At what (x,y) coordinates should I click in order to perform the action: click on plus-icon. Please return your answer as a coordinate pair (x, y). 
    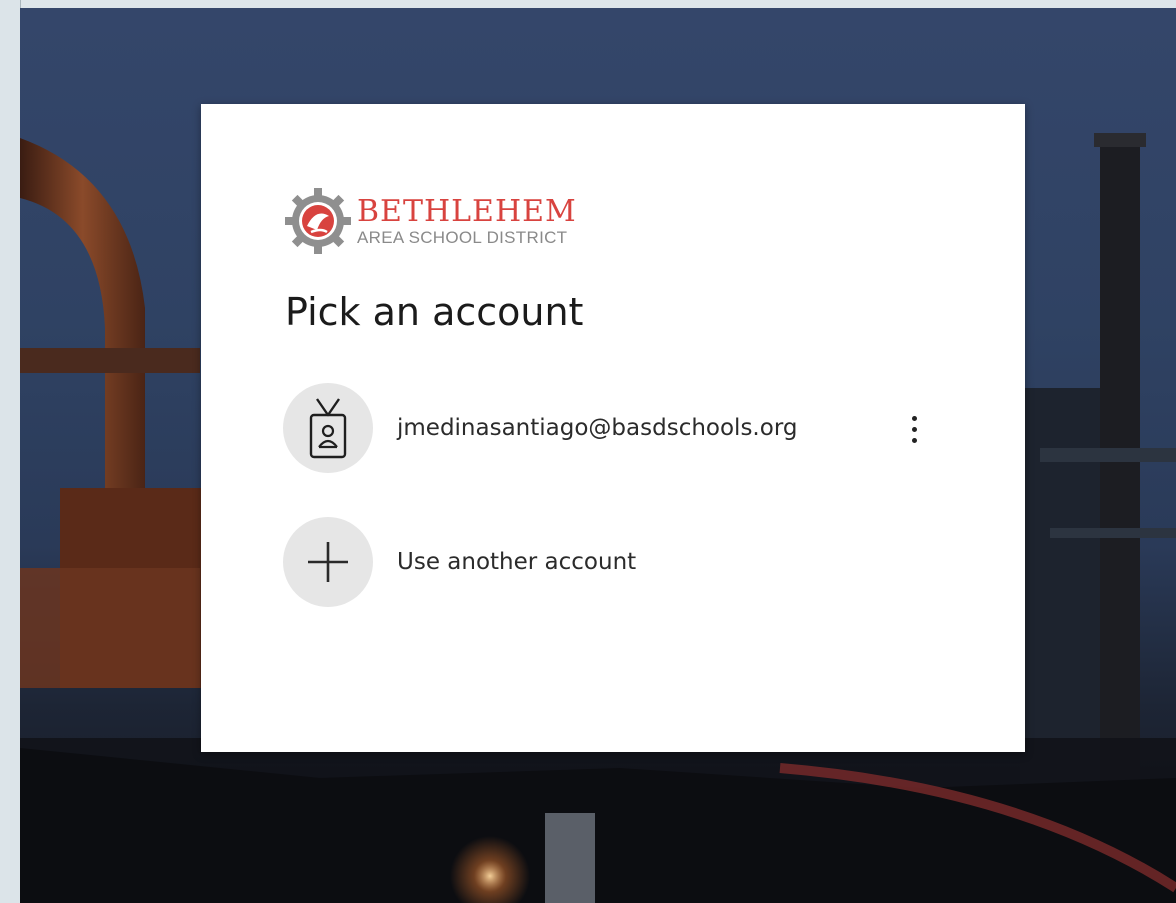
    Looking at the image, I should click on (328, 562).